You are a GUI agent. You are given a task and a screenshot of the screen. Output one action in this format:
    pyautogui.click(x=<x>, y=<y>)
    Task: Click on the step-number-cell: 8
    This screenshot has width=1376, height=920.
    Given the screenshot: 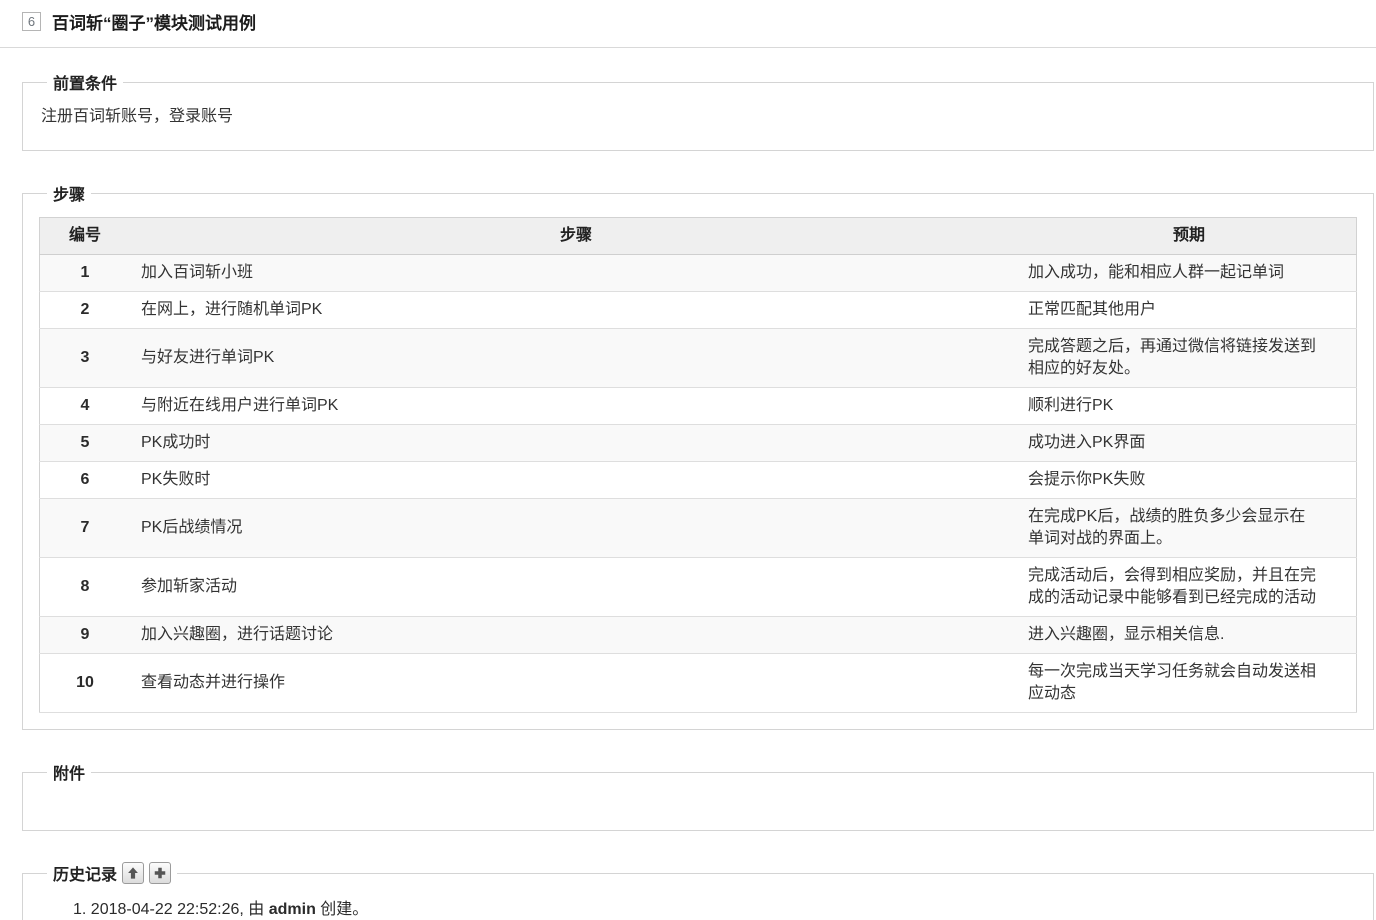 What is the action you would take?
    pyautogui.click(x=84, y=587)
    